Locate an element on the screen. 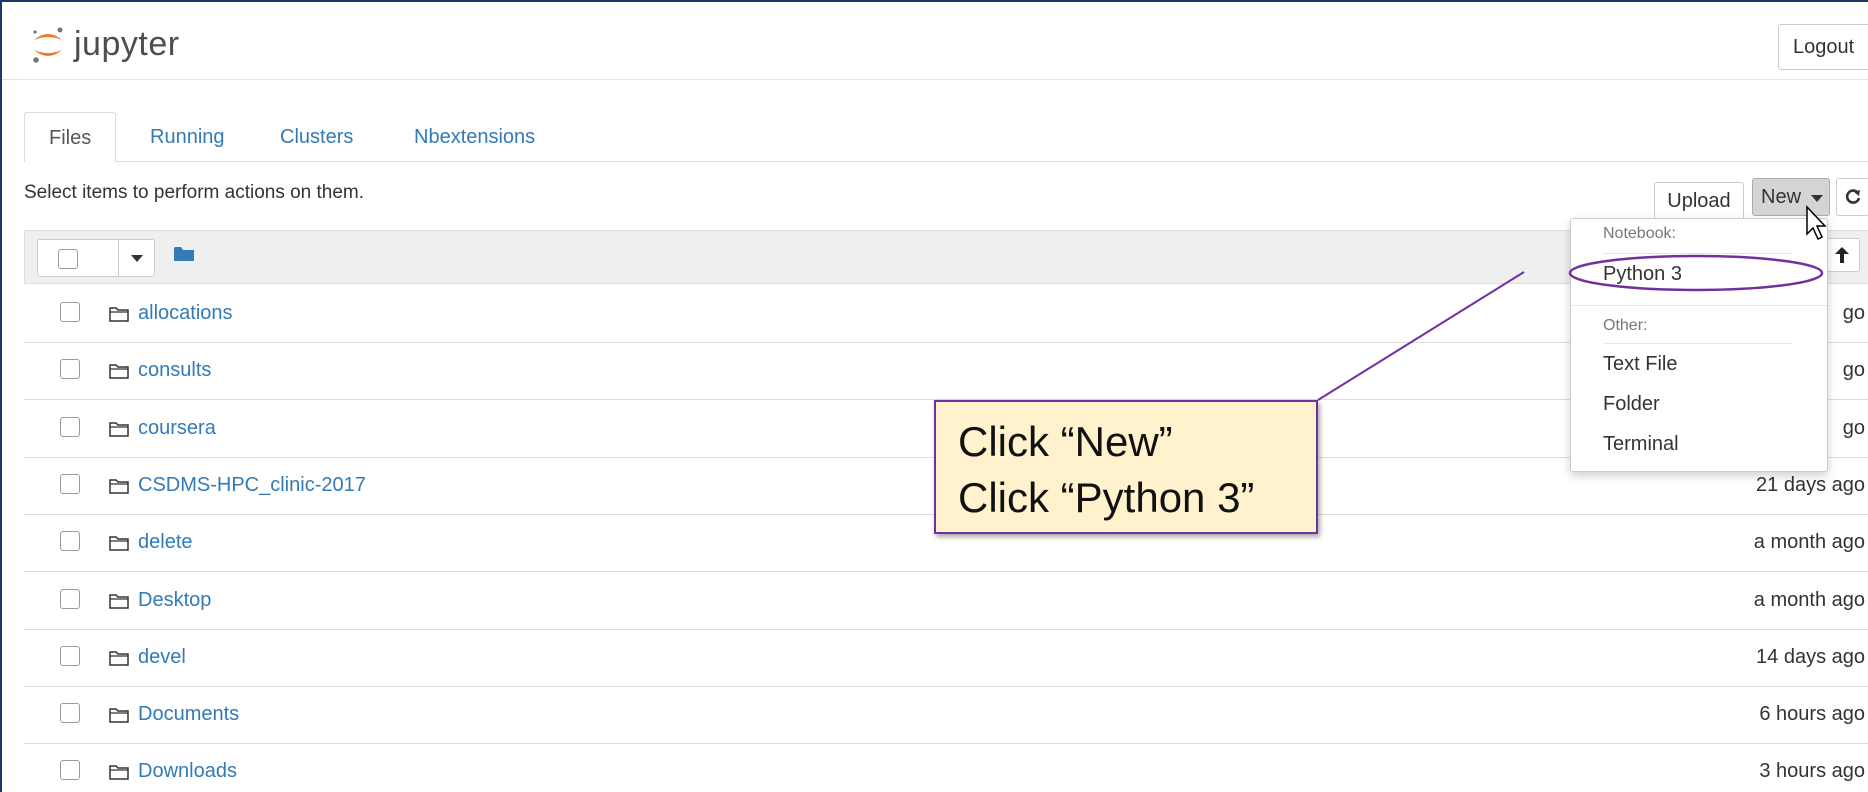 This screenshot has width=1868, height=792. file-name-link: Desktop is located at coordinates (174, 600).